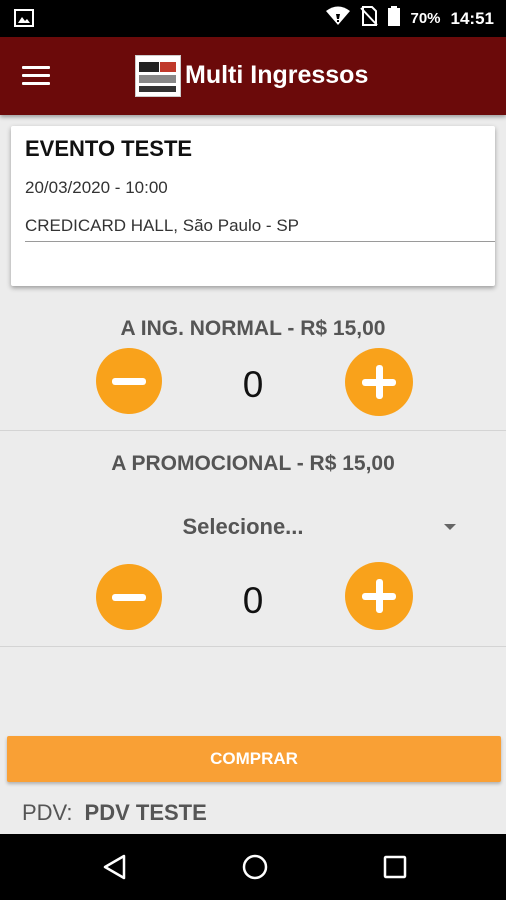  I want to click on pdv-info: PDV: PDV TESTE, so click(114, 813).